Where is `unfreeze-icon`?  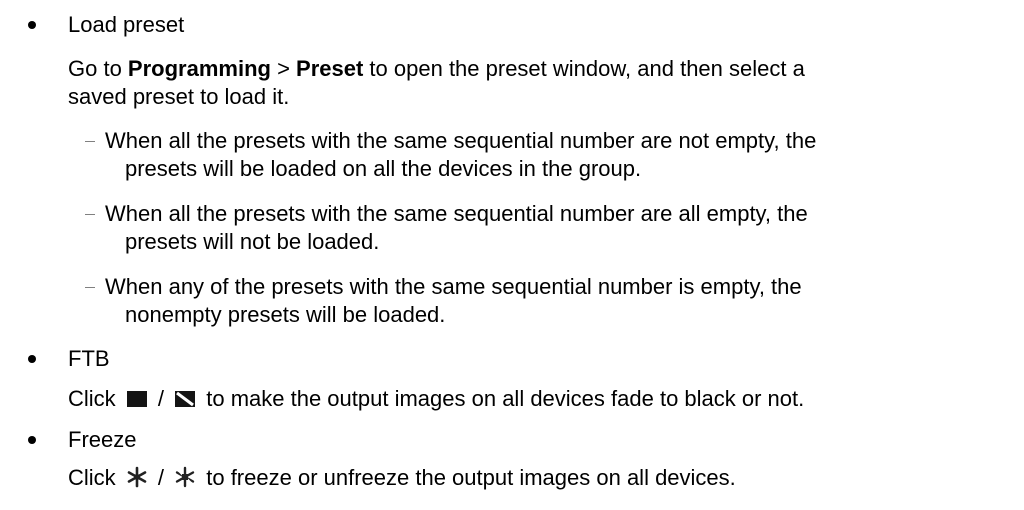
unfreeze-icon is located at coordinates (185, 480).